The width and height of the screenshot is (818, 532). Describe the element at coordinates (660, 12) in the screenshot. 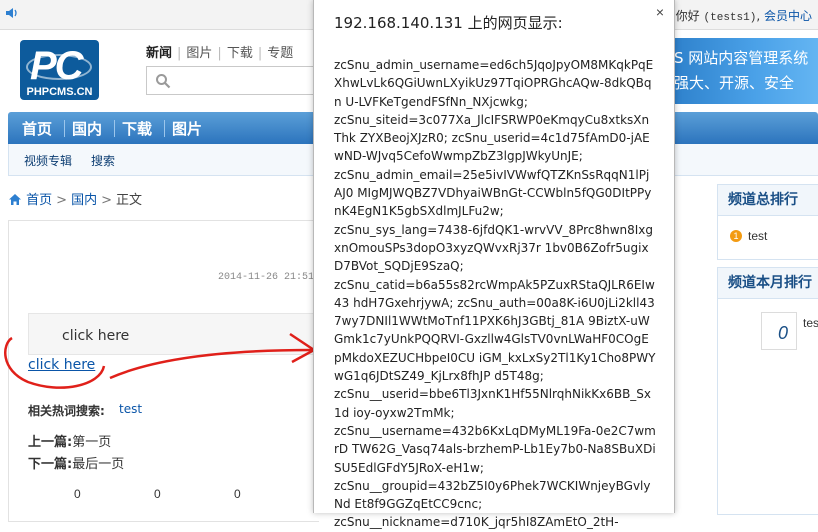

I see `close-icon: ×` at that location.